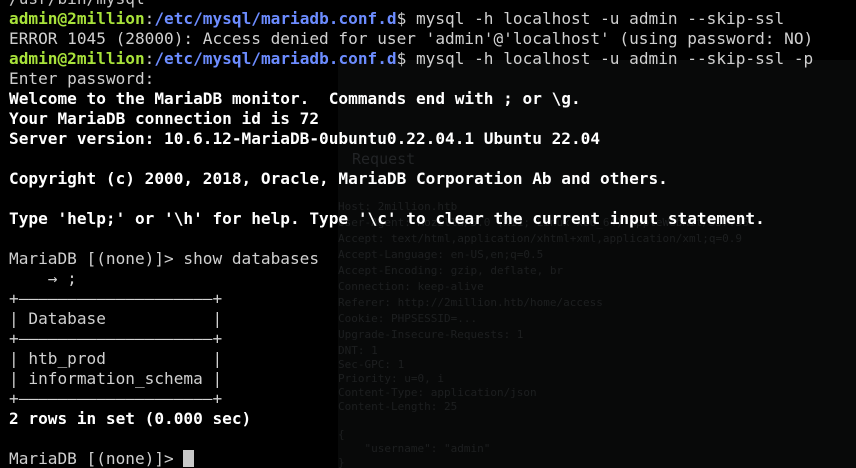 The height and width of the screenshot is (468, 856). What do you see at coordinates (96, 458) in the screenshot?
I see `mariadb-prompt: MariaDB [(none)]>` at bounding box center [96, 458].